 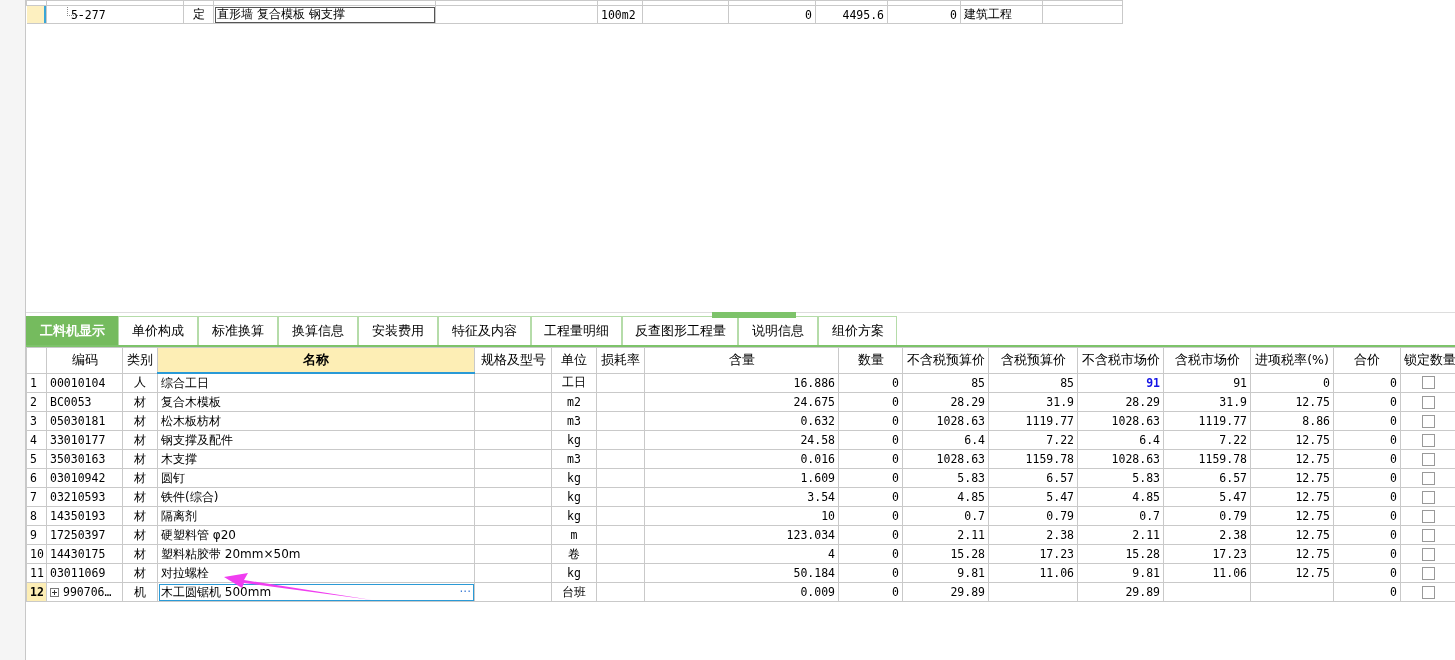 I want to click on table-cell: 28.29, so click(x=1120, y=402).